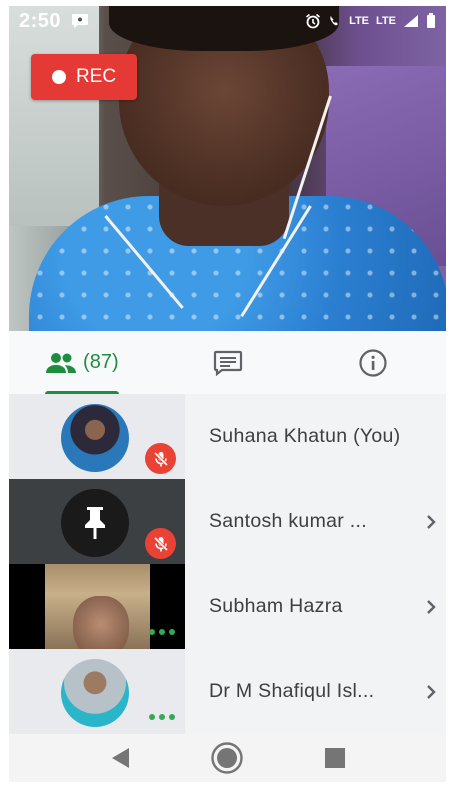 Image resolution: width=455 pixels, height=785 pixels. What do you see at coordinates (411, 21) in the screenshot?
I see `signal-icon` at bounding box center [411, 21].